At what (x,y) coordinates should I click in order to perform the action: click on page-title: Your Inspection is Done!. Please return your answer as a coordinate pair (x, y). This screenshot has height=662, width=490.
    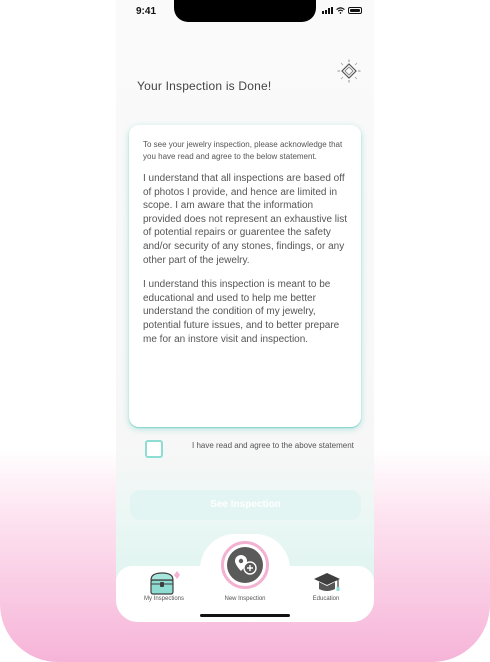
    Looking at the image, I should click on (204, 86).